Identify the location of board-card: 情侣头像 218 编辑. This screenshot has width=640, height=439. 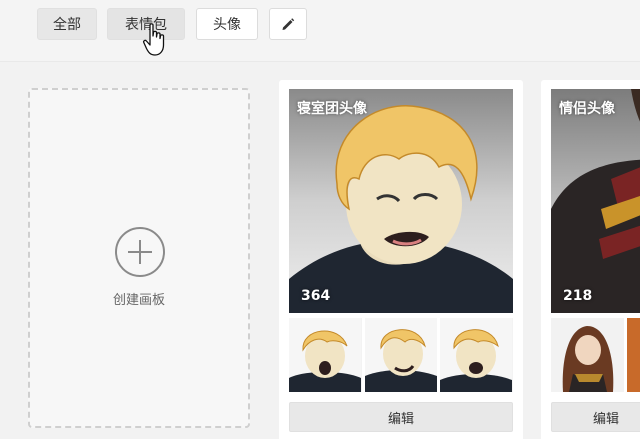
(590, 259).